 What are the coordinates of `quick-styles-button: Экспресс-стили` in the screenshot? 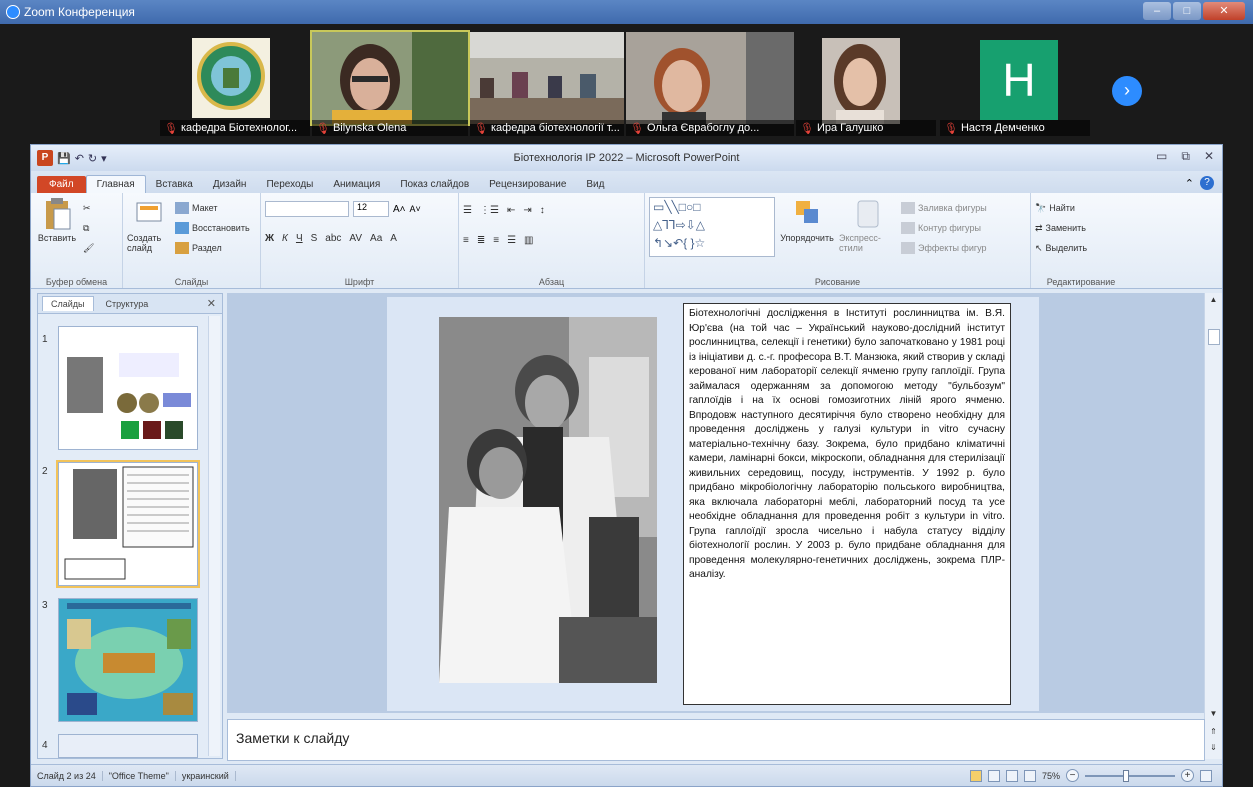 It's located at (867, 227).